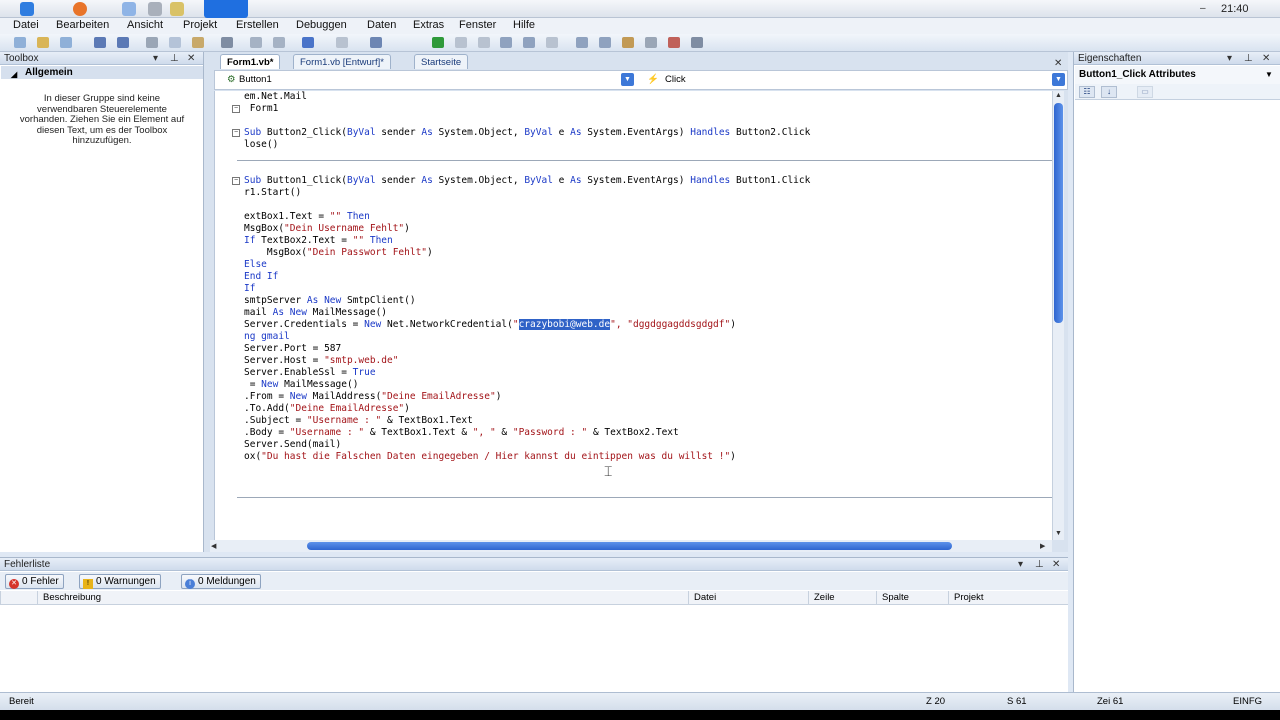  What do you see at coordinates (321, 25) in the screenshot?
I see `menu-debuggen: Debuggen` at bounding box center [321, 25].